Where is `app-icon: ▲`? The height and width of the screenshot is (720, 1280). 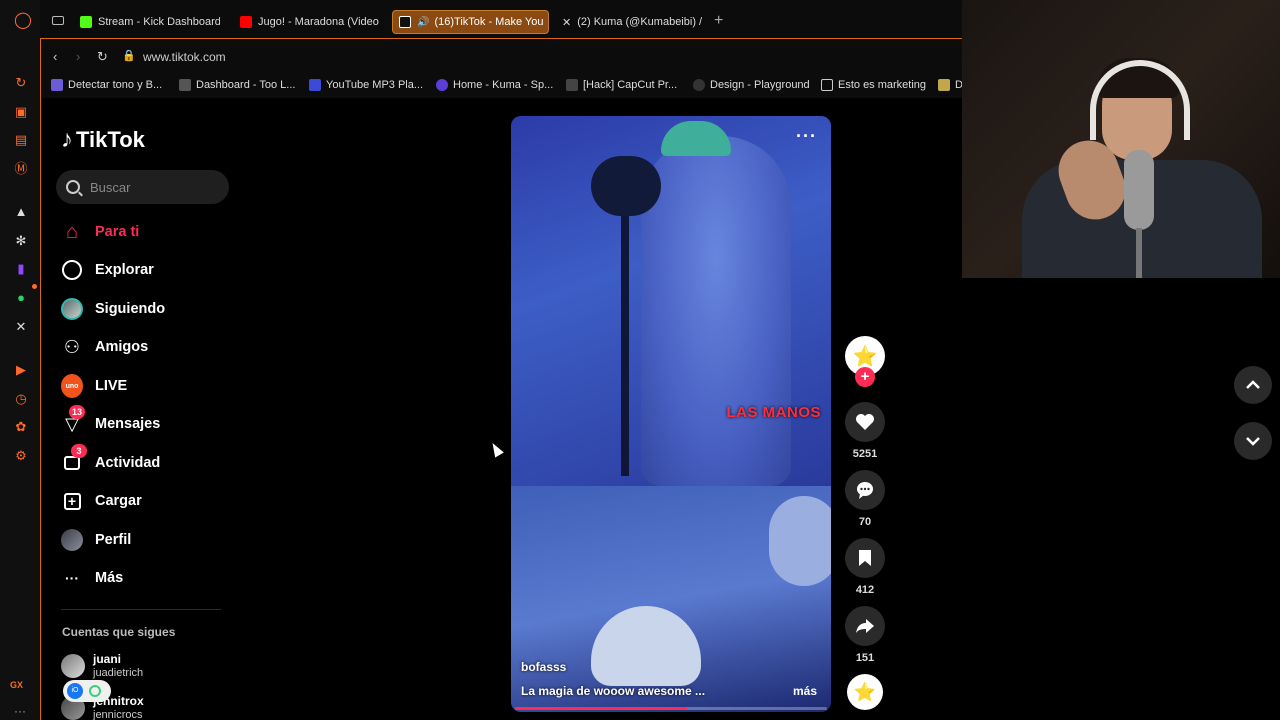 app-icon: ▲ is located at coordinates (21, 212).